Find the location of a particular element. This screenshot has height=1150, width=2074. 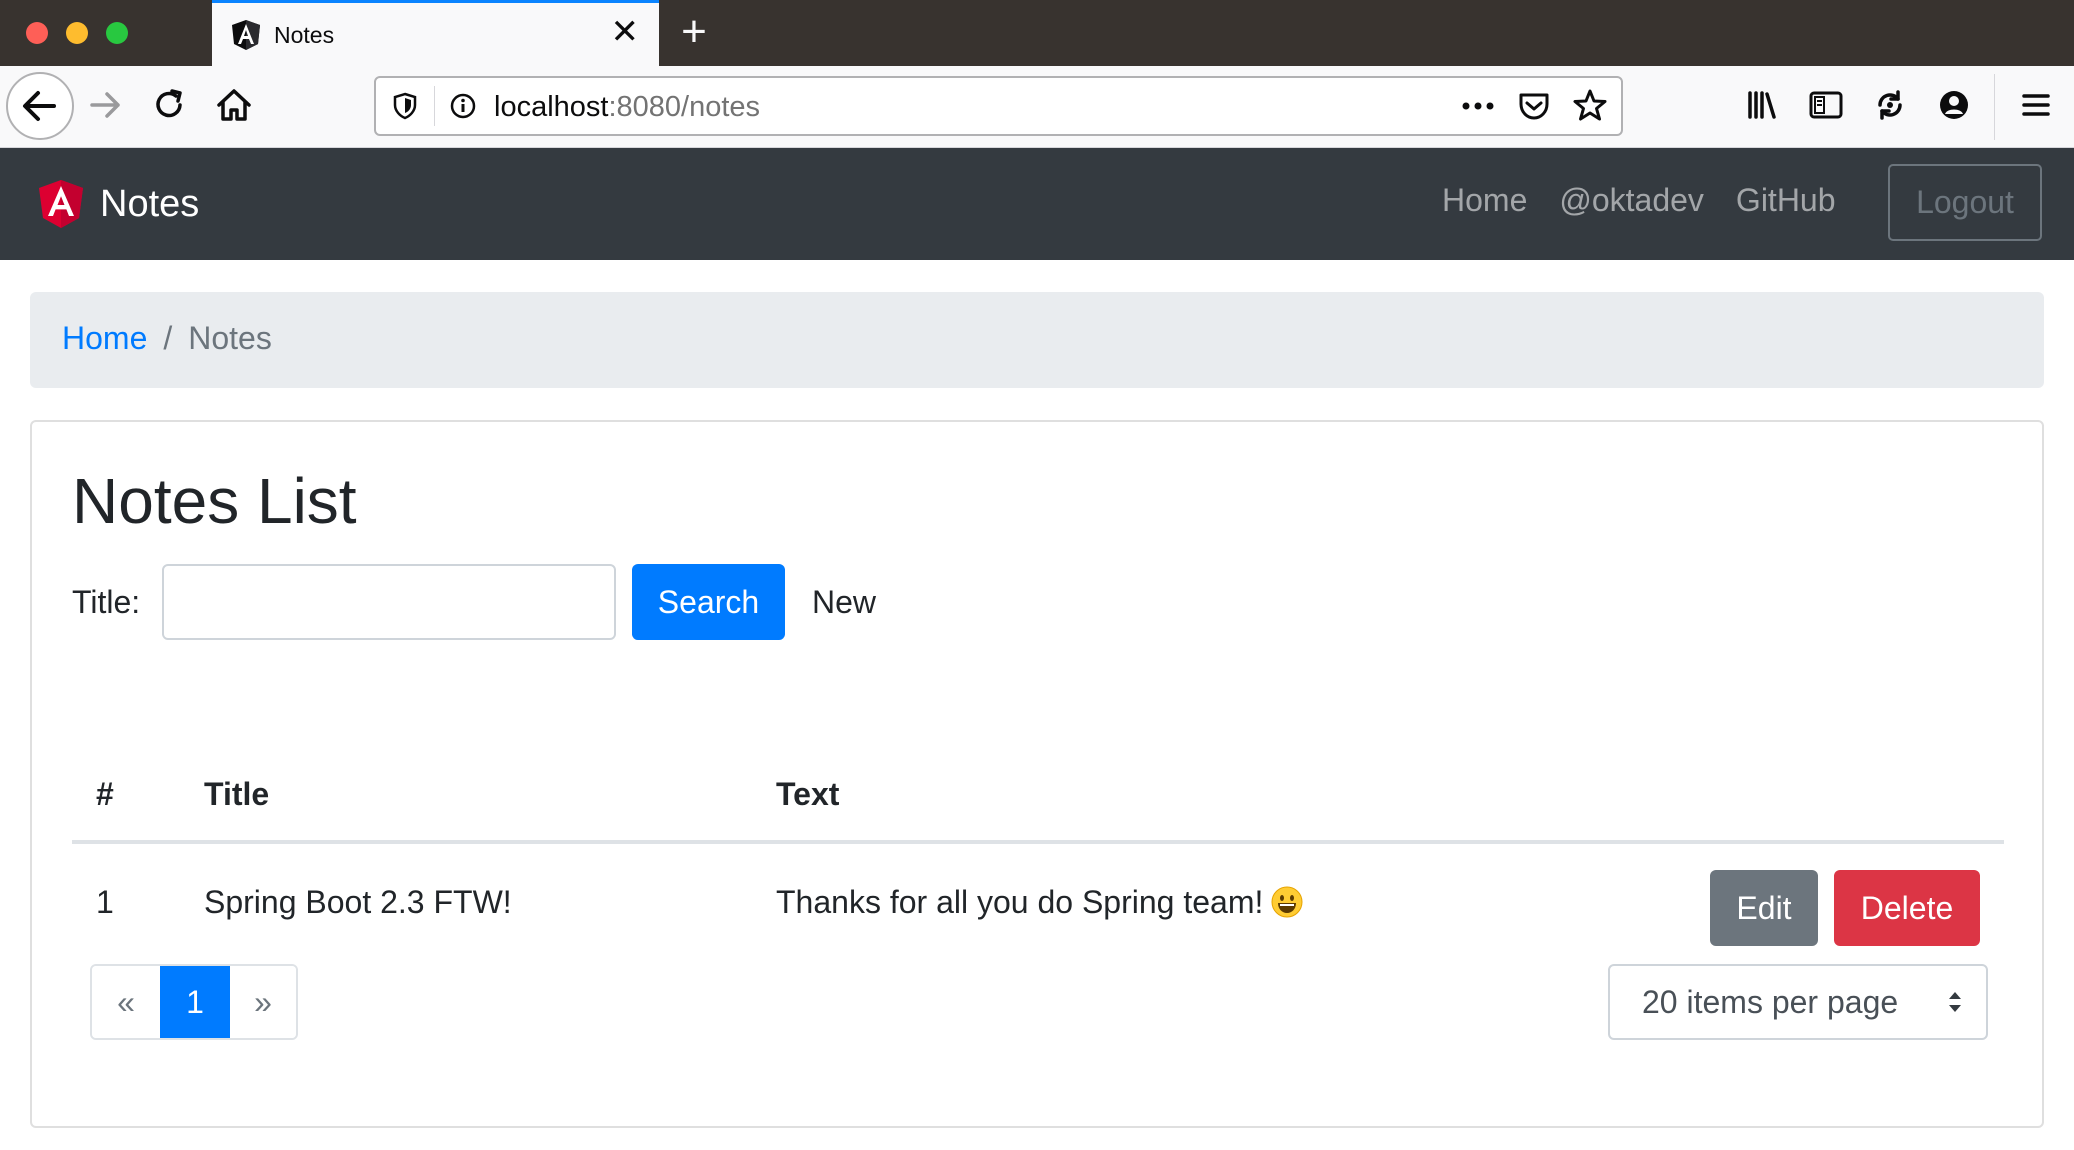

note-text: Thanks for all you do Spring team! is located at coordinates (1020, 902).